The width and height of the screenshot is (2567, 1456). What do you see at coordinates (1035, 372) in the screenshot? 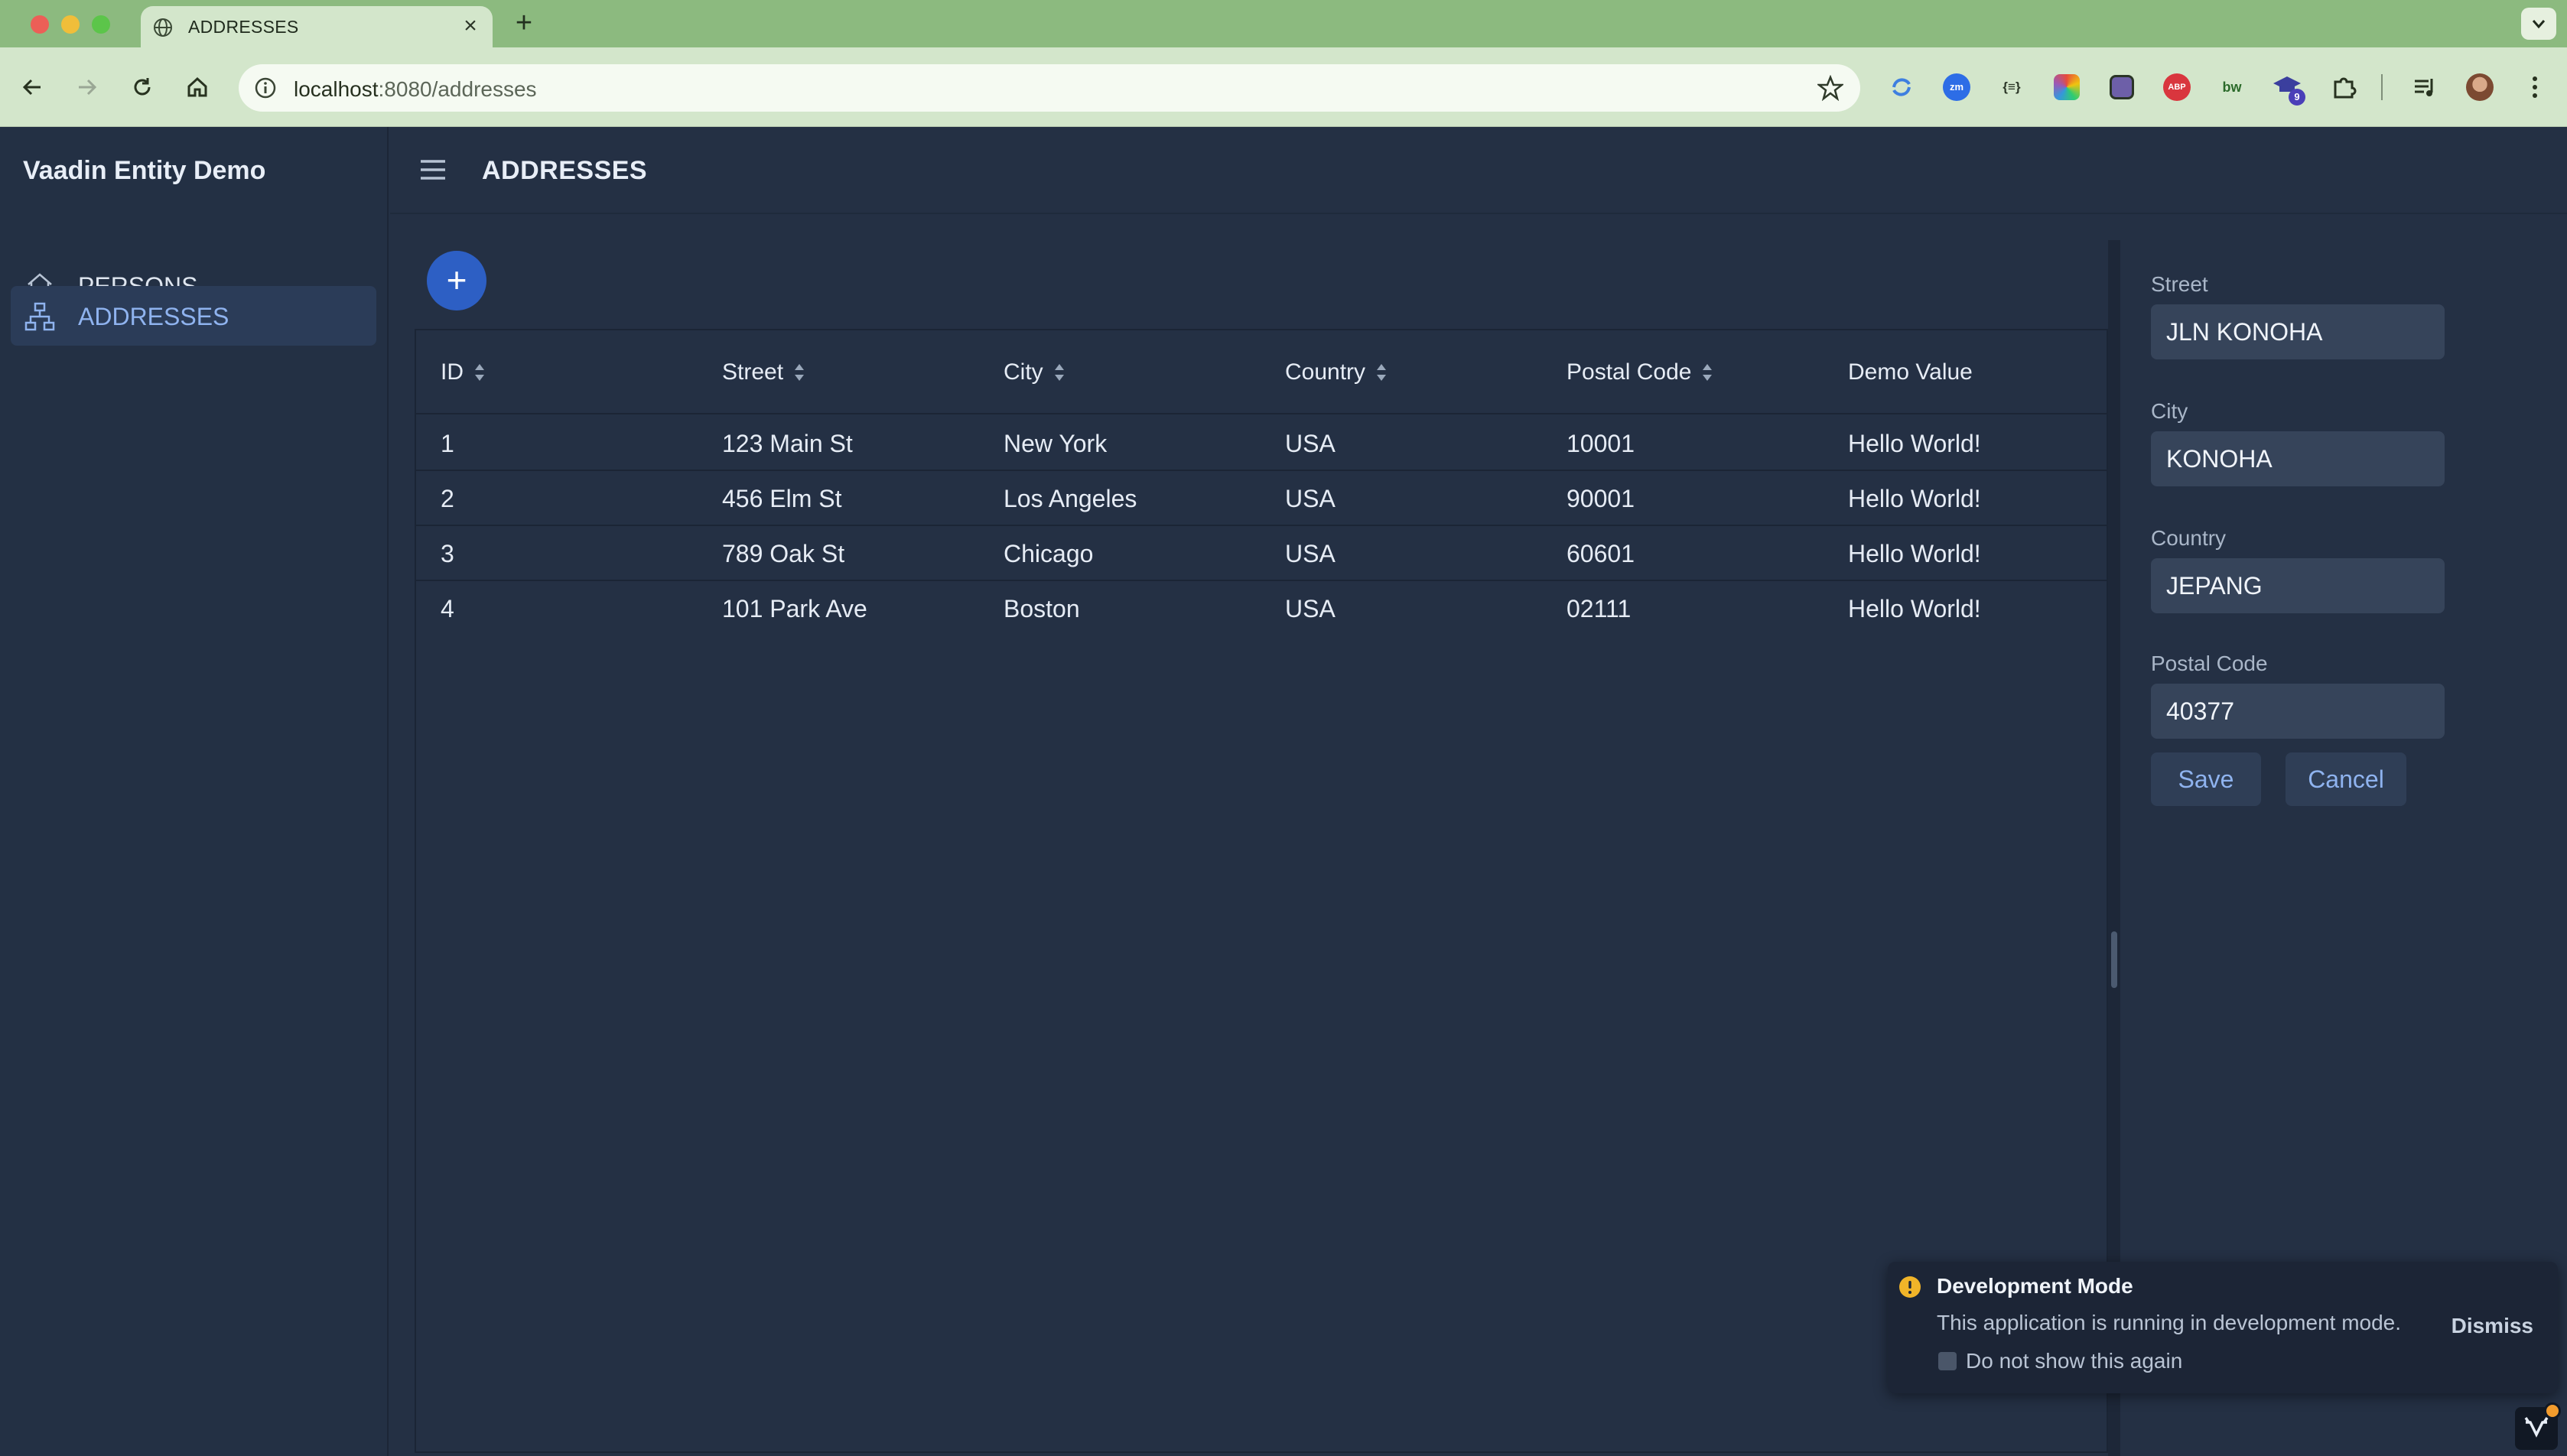
I see `column-header-city: City` at bounding box center [1035, 372].